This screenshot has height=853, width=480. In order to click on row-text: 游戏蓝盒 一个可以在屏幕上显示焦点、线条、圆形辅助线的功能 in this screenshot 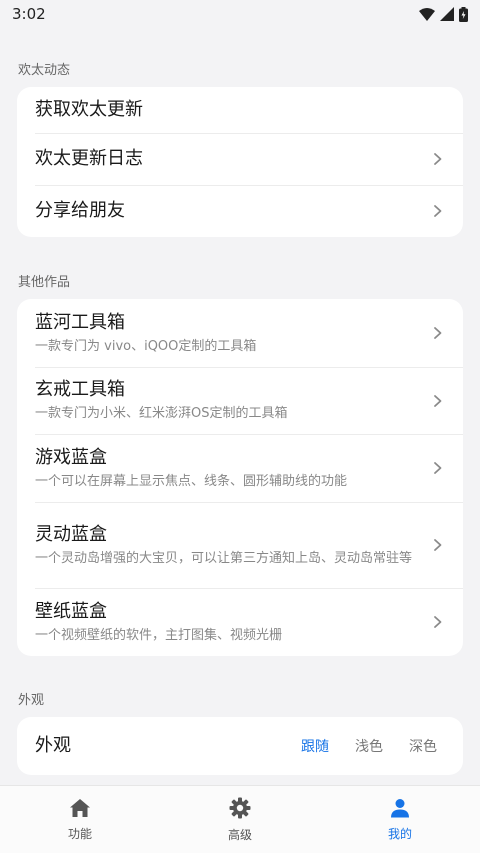, I will do `click(191, 468)`.